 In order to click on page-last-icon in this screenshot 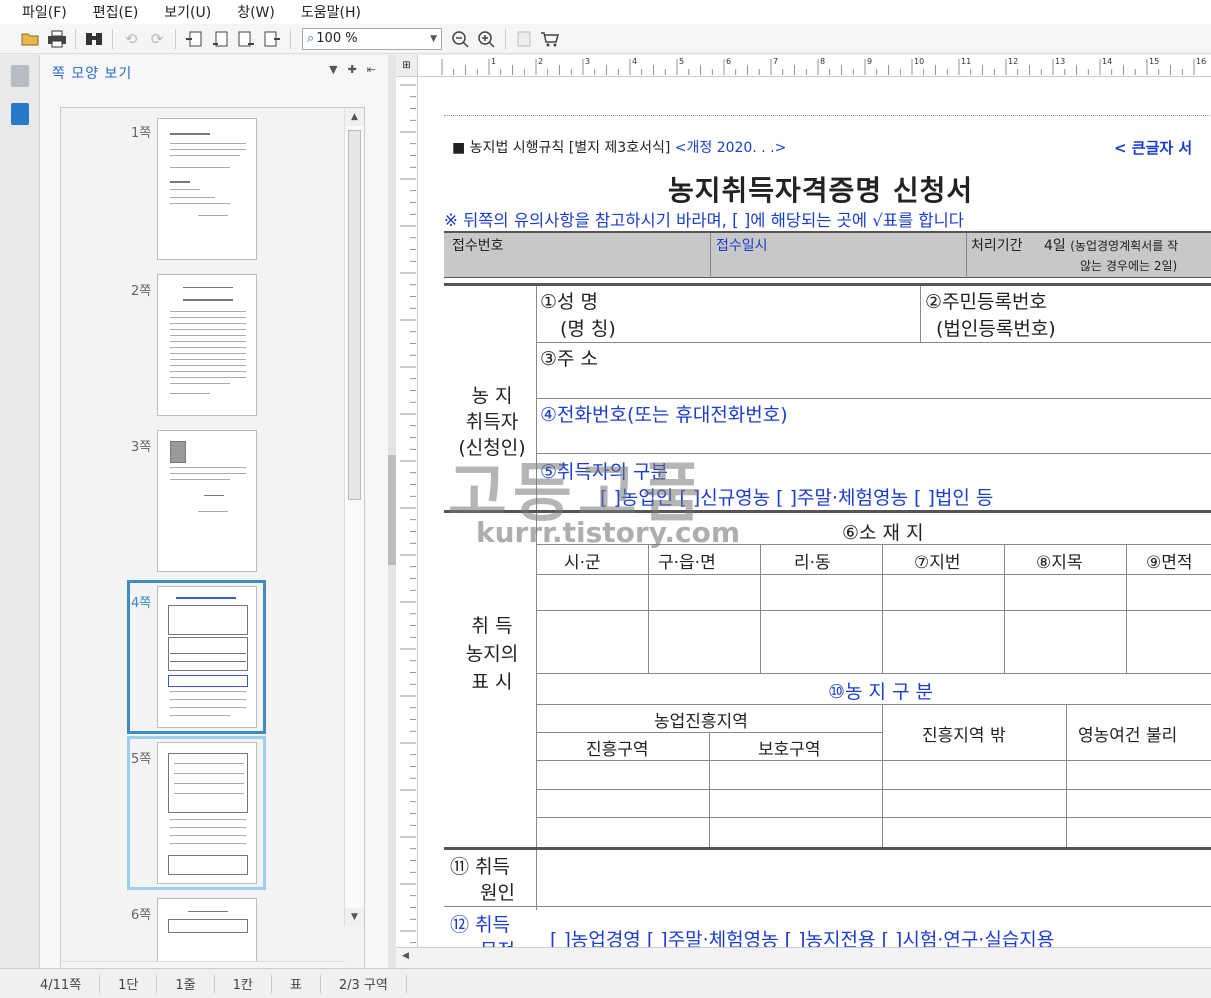, I will do `click(272, 39)`.